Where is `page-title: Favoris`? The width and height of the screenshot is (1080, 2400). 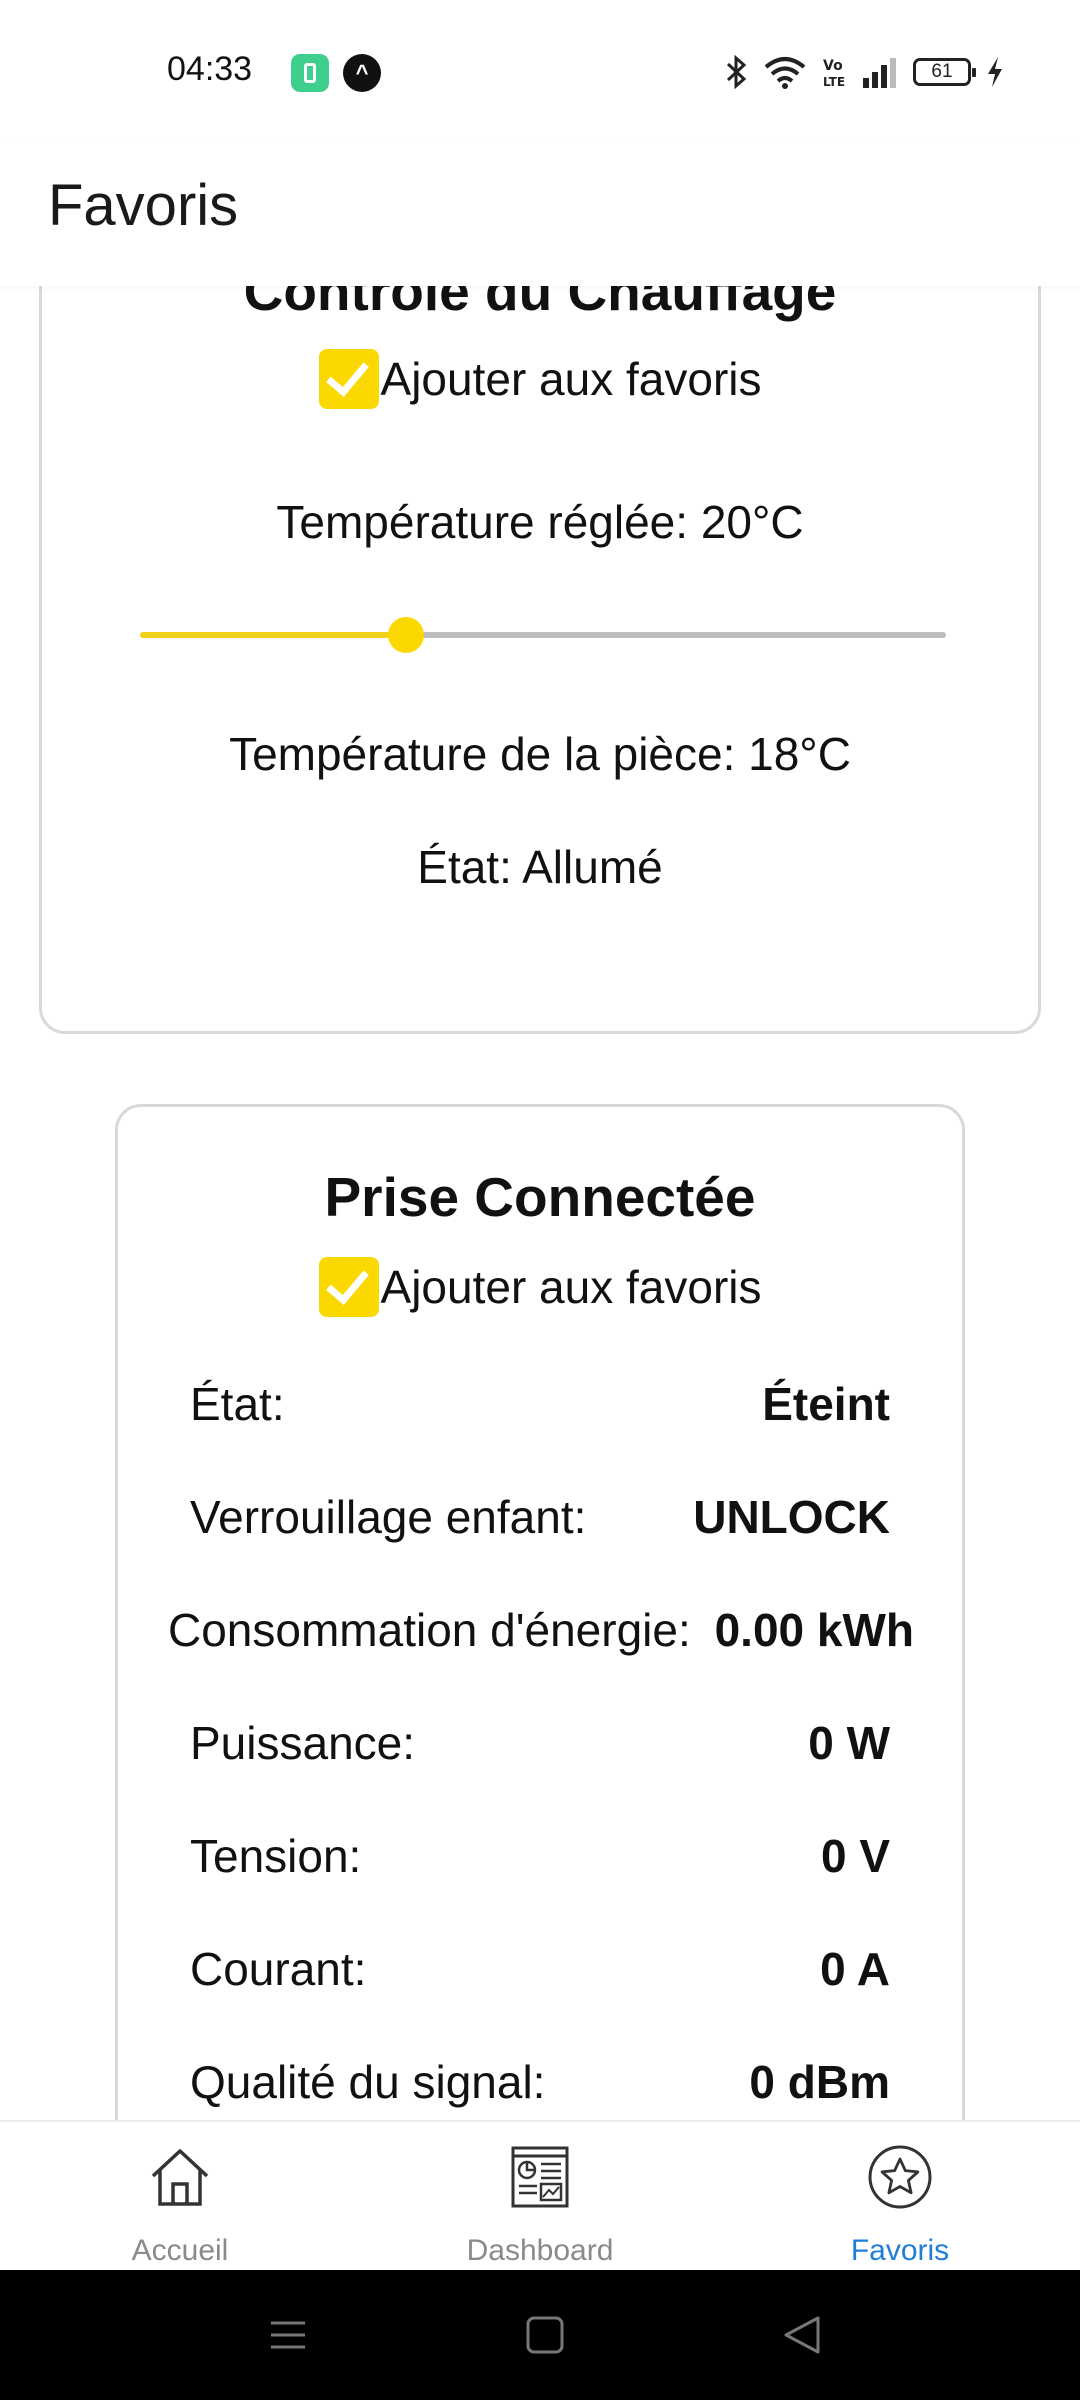 page-title: Favoris is located at coordinates (143, 205).